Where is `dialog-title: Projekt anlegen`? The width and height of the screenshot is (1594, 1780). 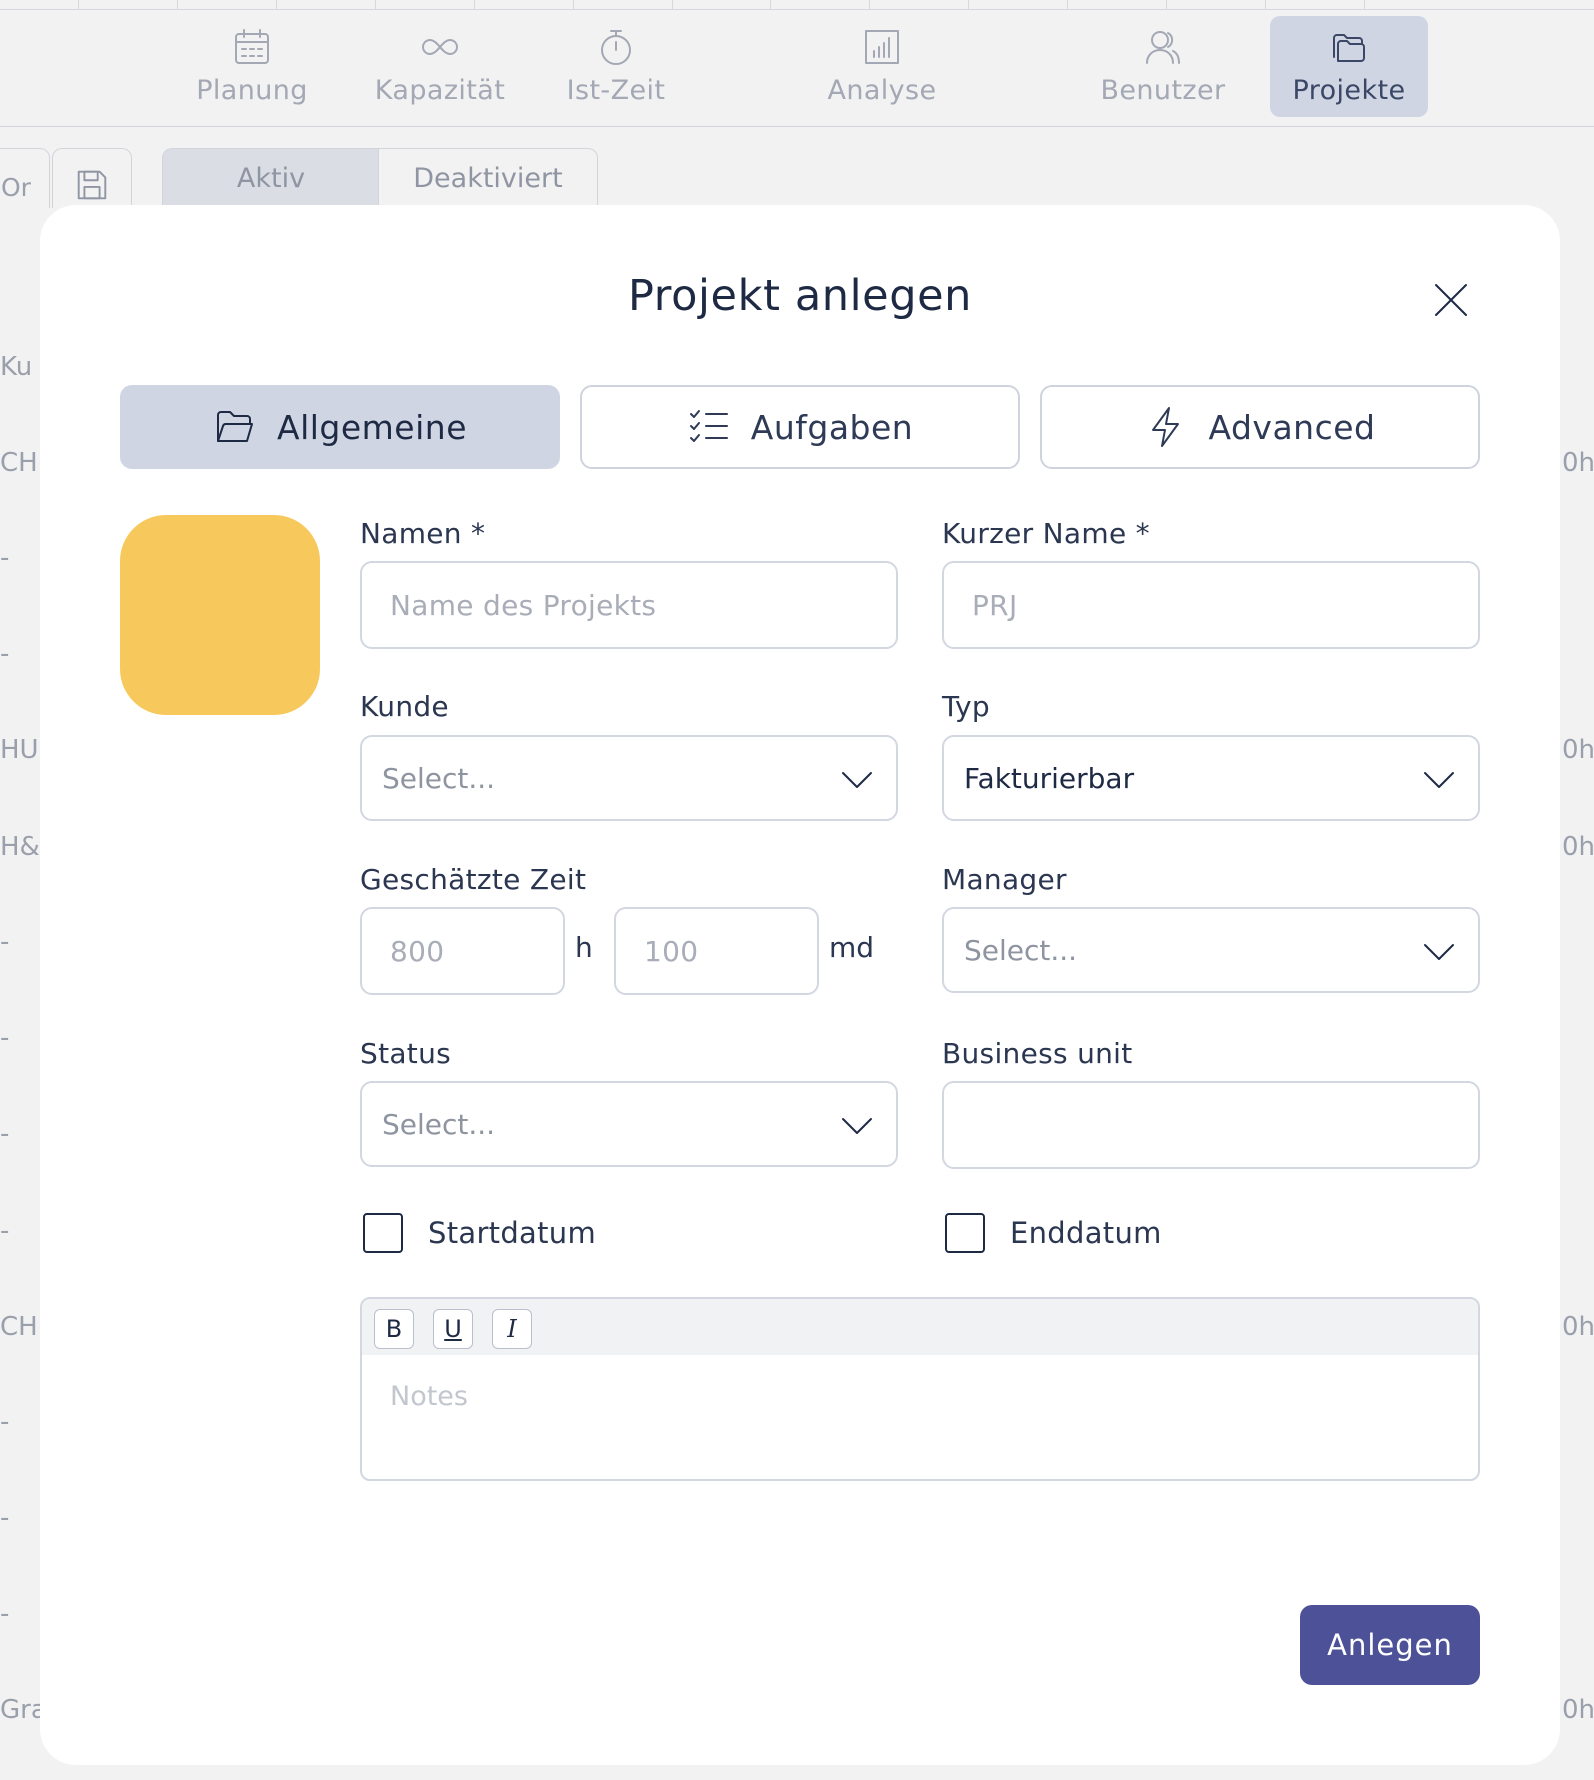
dialog-title: Projekt anlegen is located at coordinates (800, 296).